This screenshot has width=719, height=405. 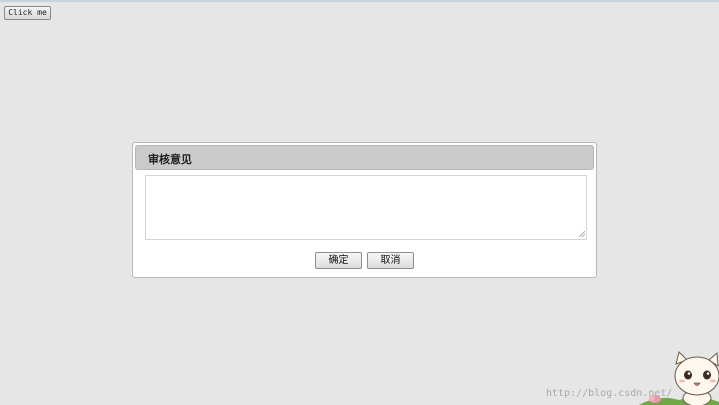 What do you see at coordinates (170, 159) in the screenshot?
I see `dialog-title: 审核意见` at bounding box center [170, 159].